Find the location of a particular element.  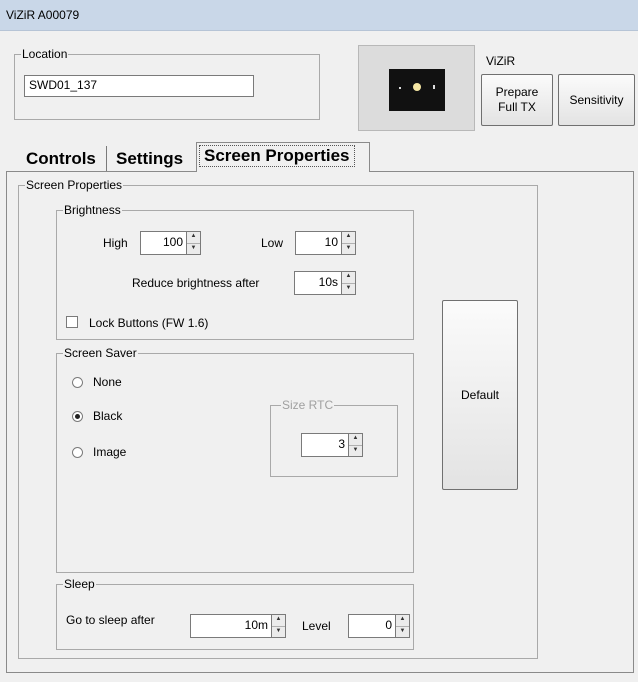

radio-selected-dot is located at coordinates (77, 416).